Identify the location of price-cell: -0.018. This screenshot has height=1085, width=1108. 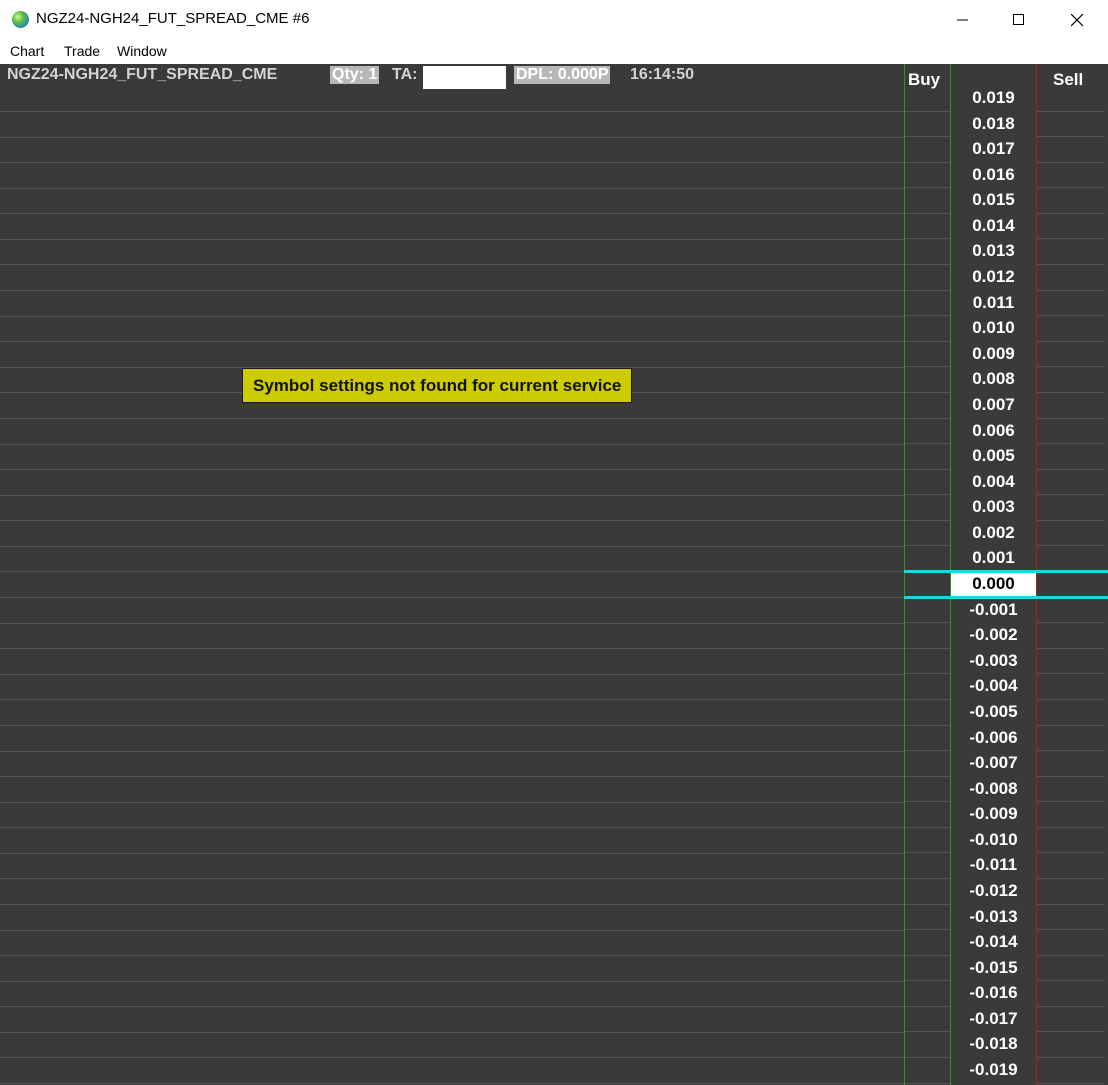
(993, 1044).